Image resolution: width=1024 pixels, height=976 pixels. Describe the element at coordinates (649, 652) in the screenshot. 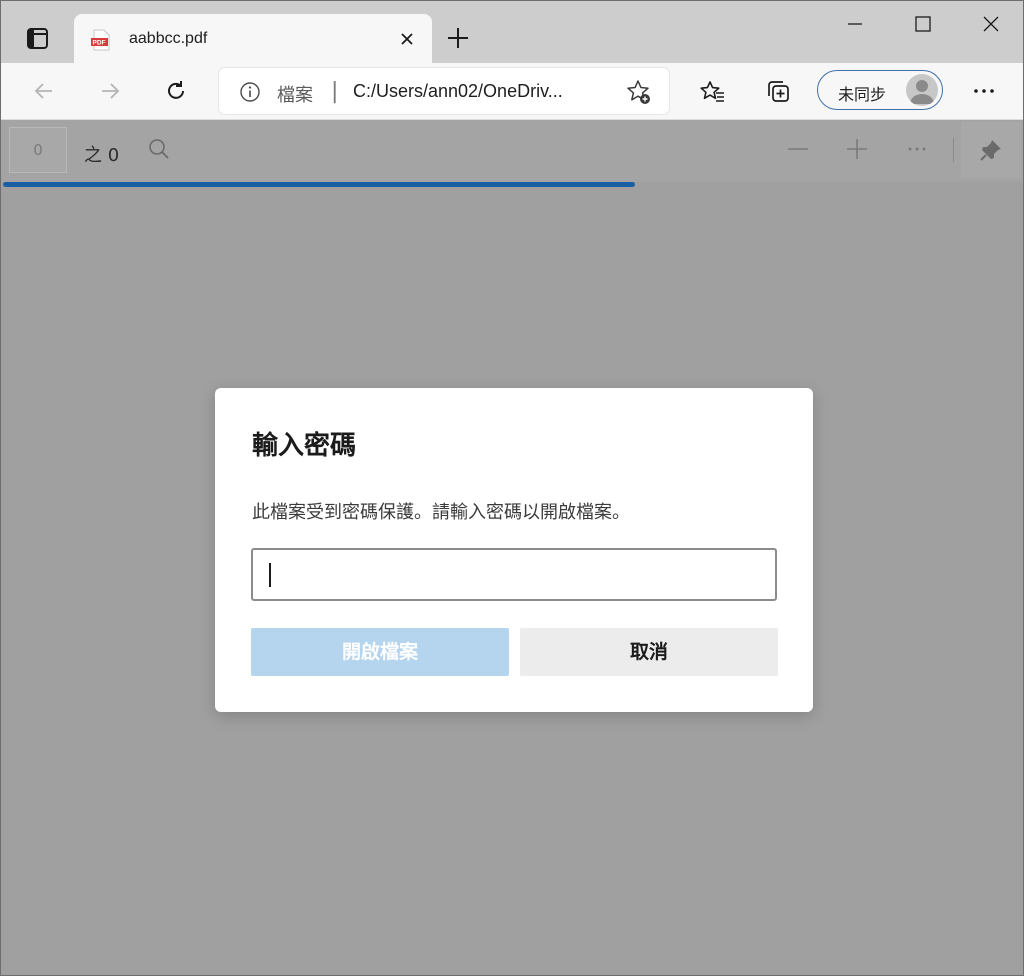

I see `cancel-button: 取消` at that location.